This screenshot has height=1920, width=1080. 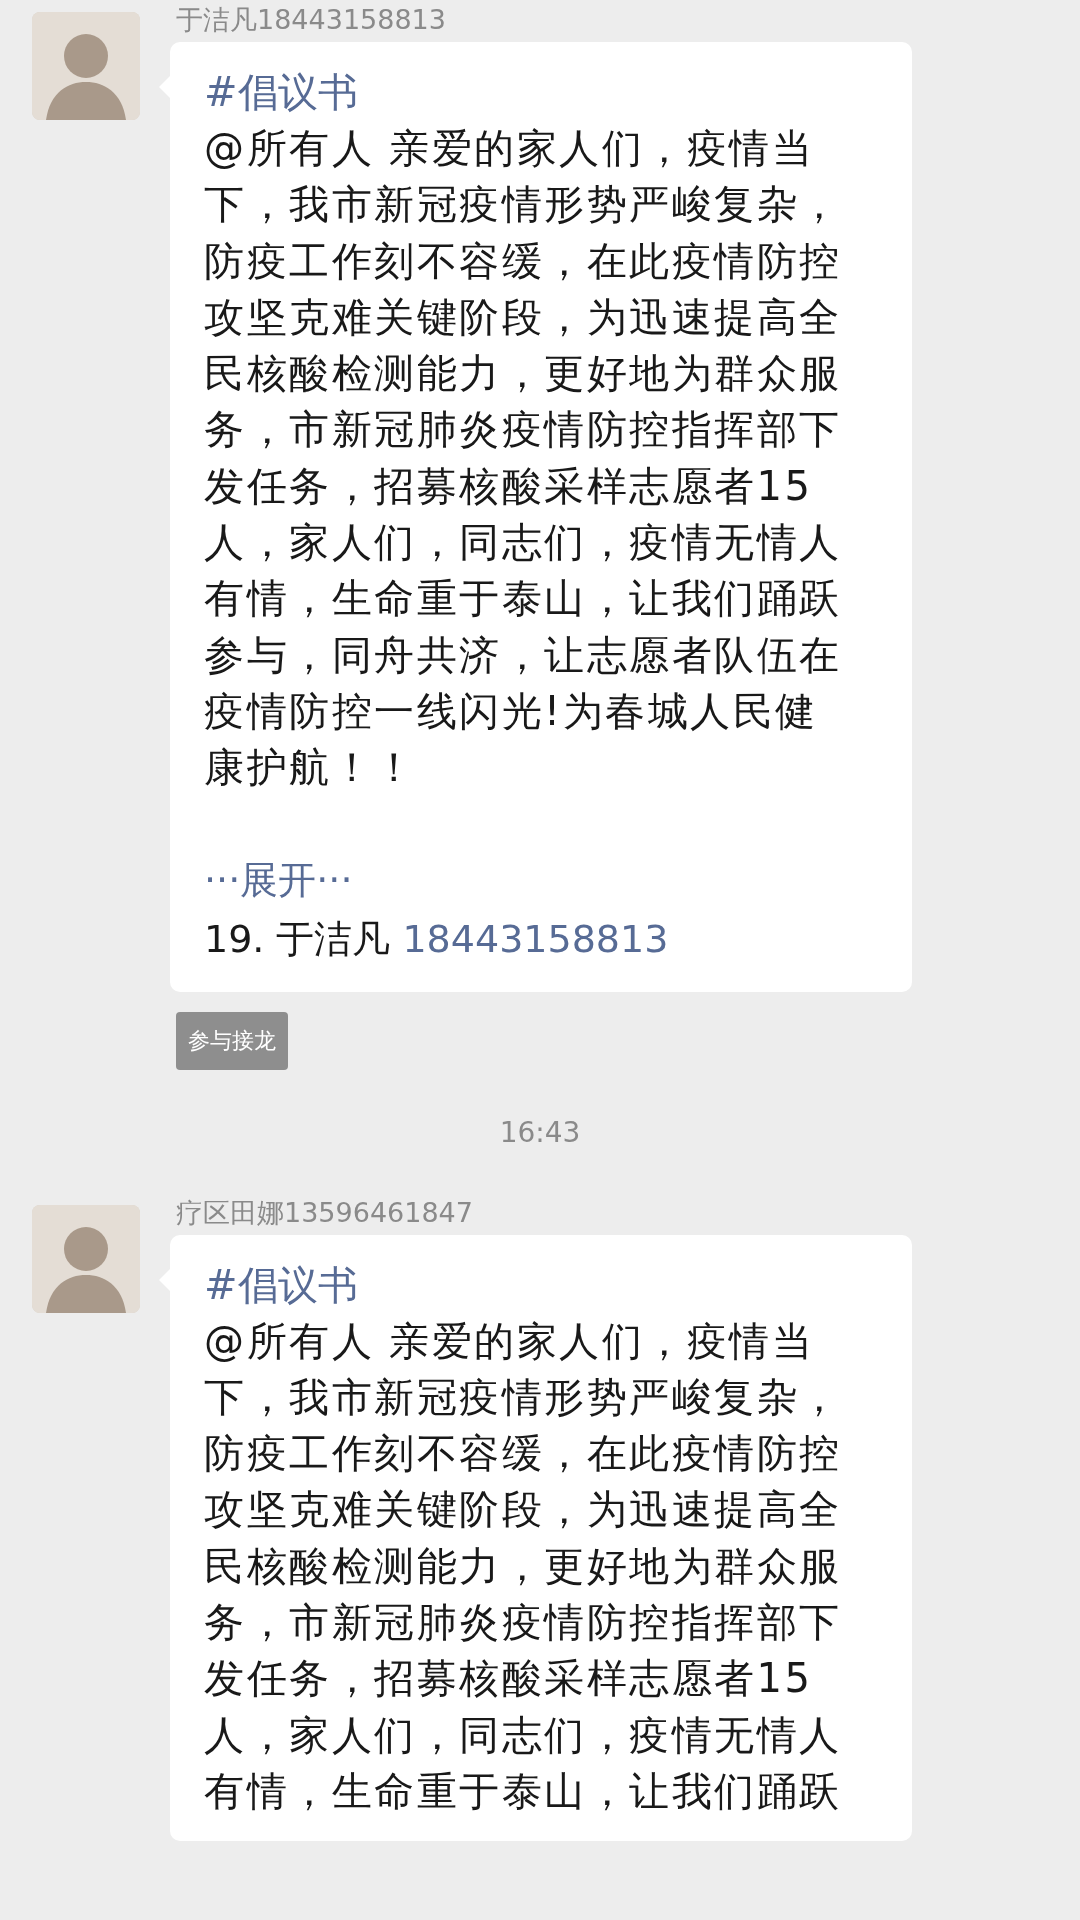 What do you see at coordinates (324, 1212) in the screenshot?
I see `sender-name: 疗区田娜13596461847` at bounding box center [324, 1212].